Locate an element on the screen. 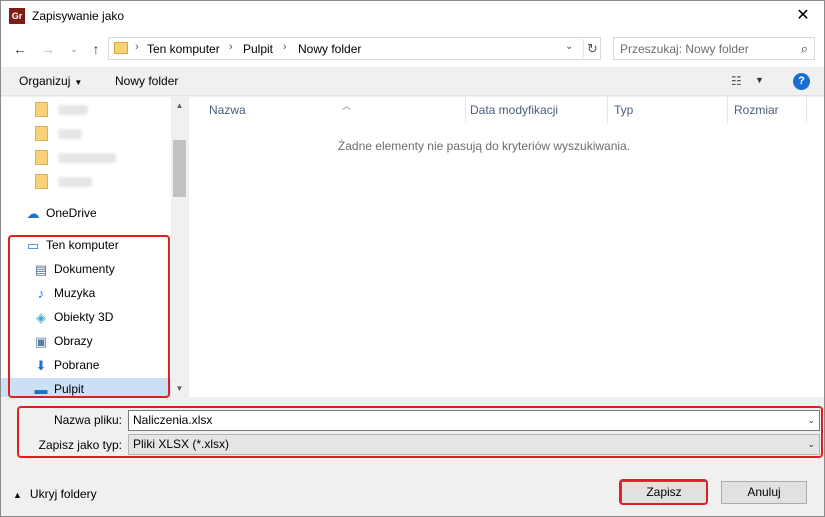 The height and width of the screenshot is (517, 825). download-icon: ⬇ is located at coordinates (41, 365).